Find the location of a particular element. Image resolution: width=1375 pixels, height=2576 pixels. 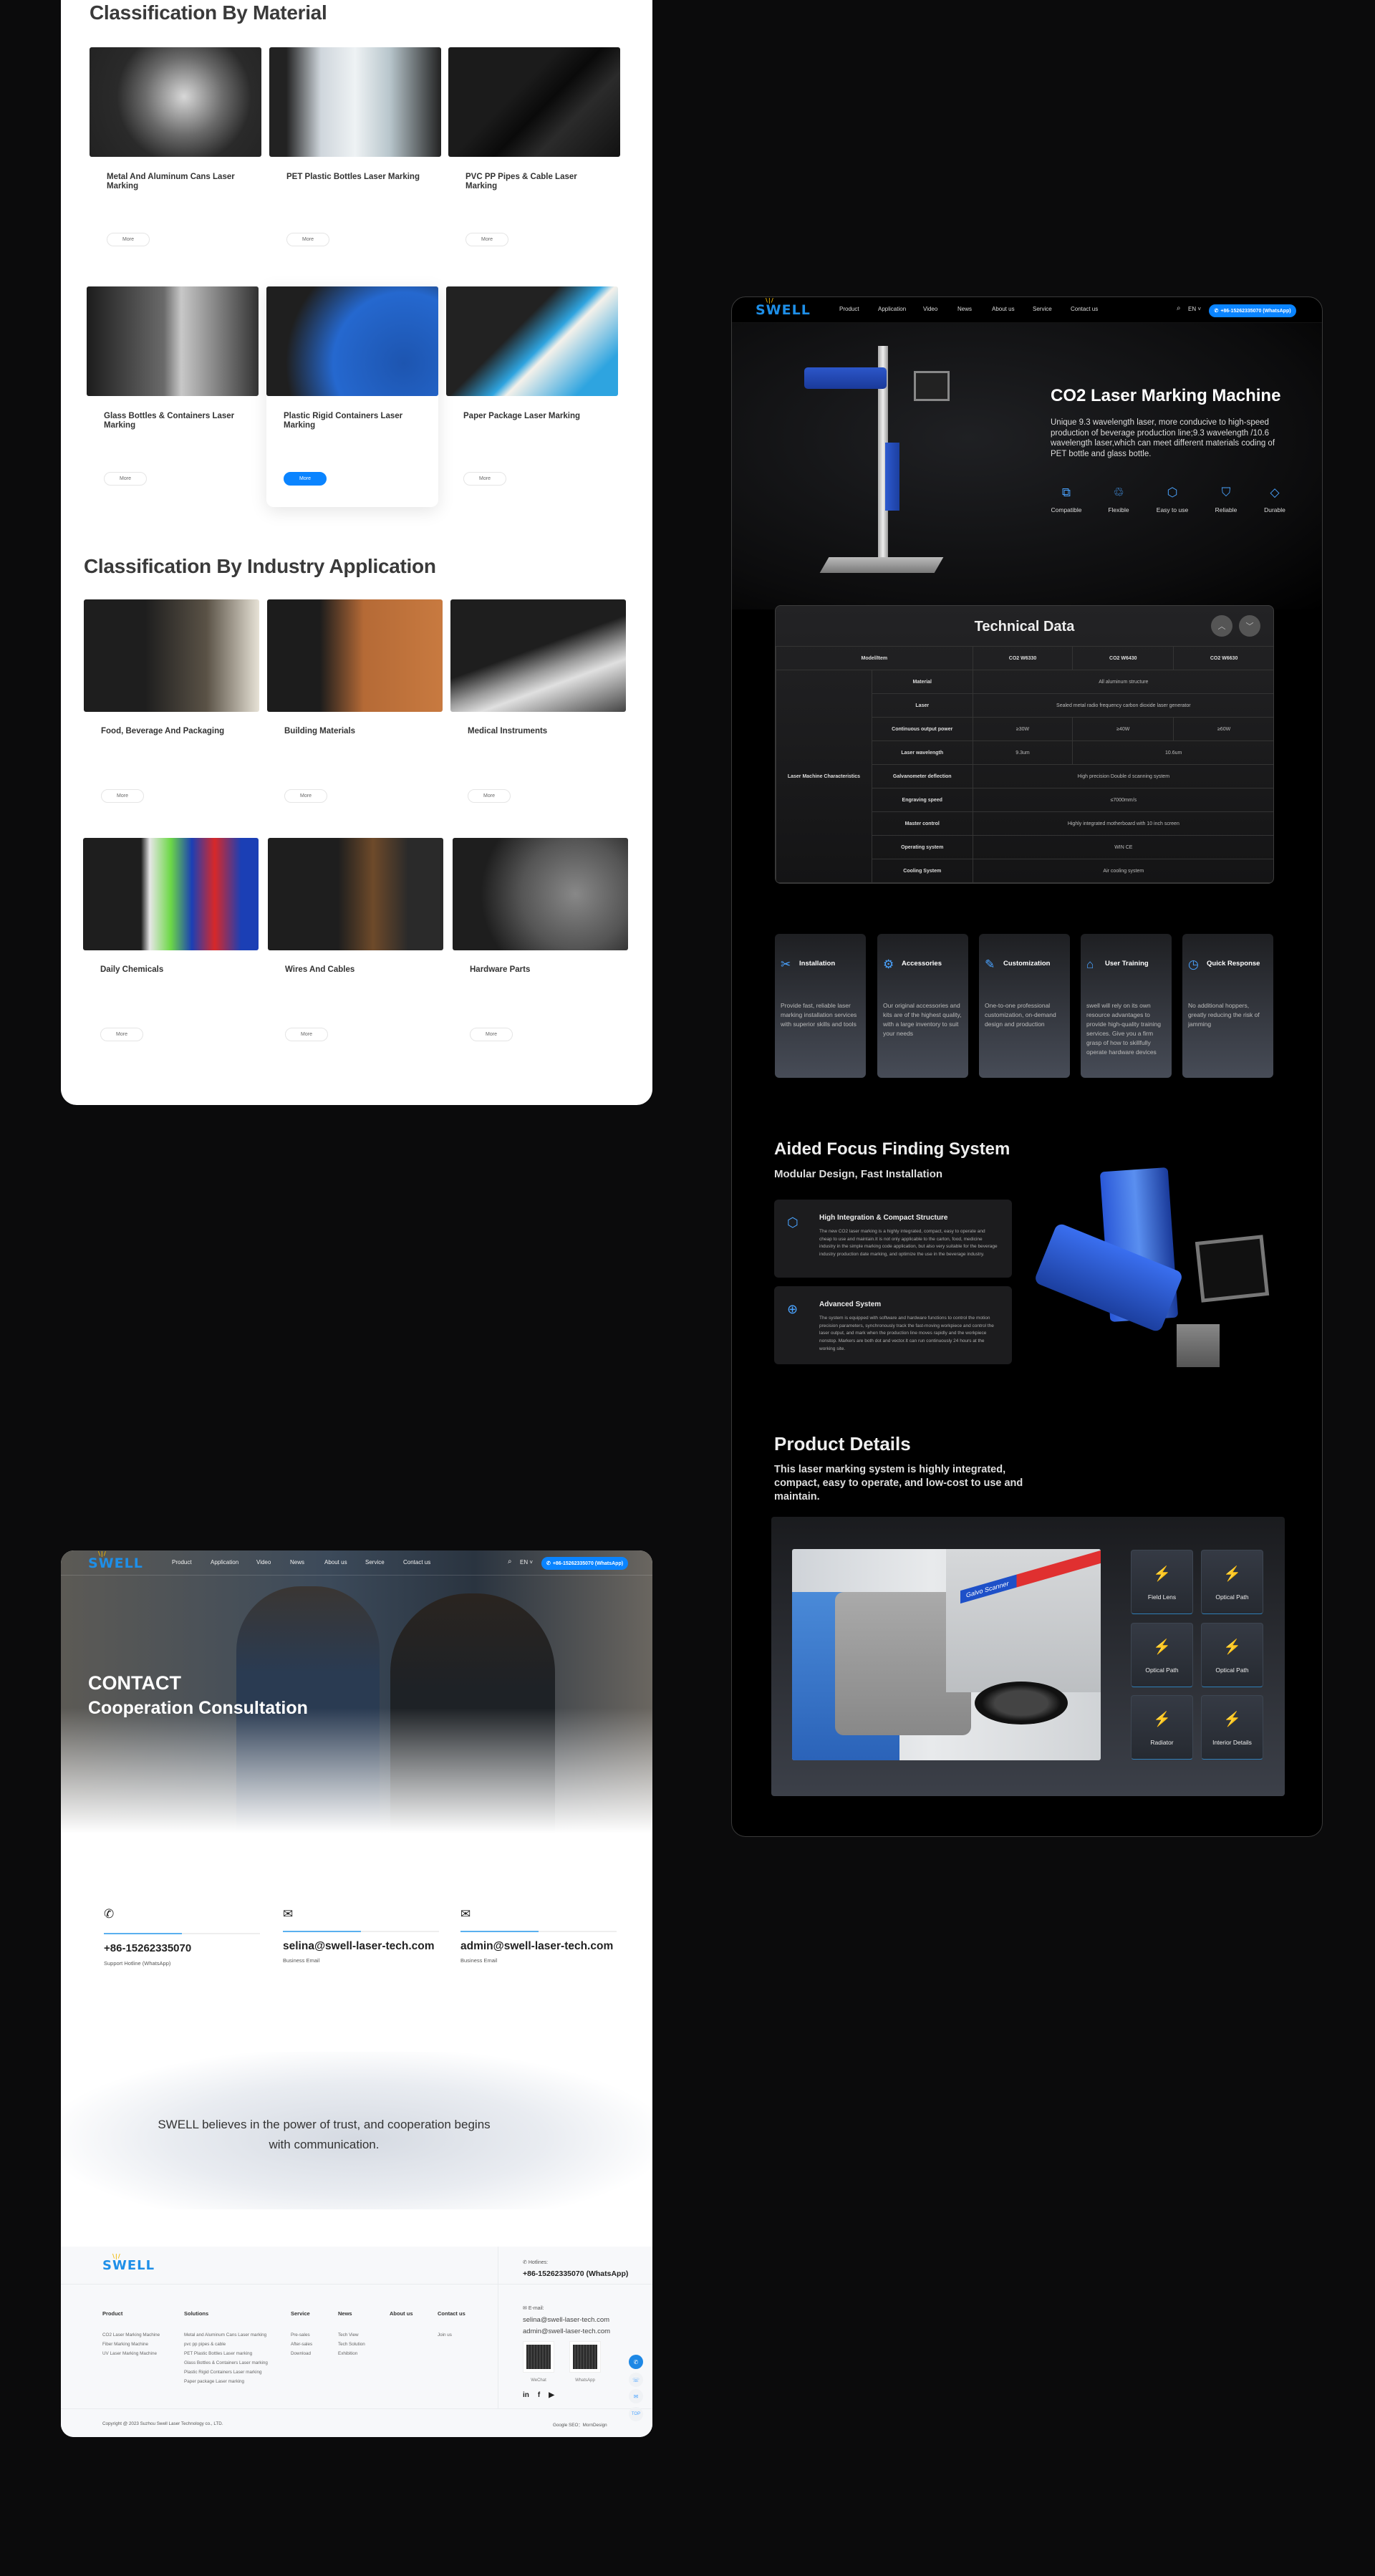

search-icon: ⌕ is located at coordinates (1179, 308).